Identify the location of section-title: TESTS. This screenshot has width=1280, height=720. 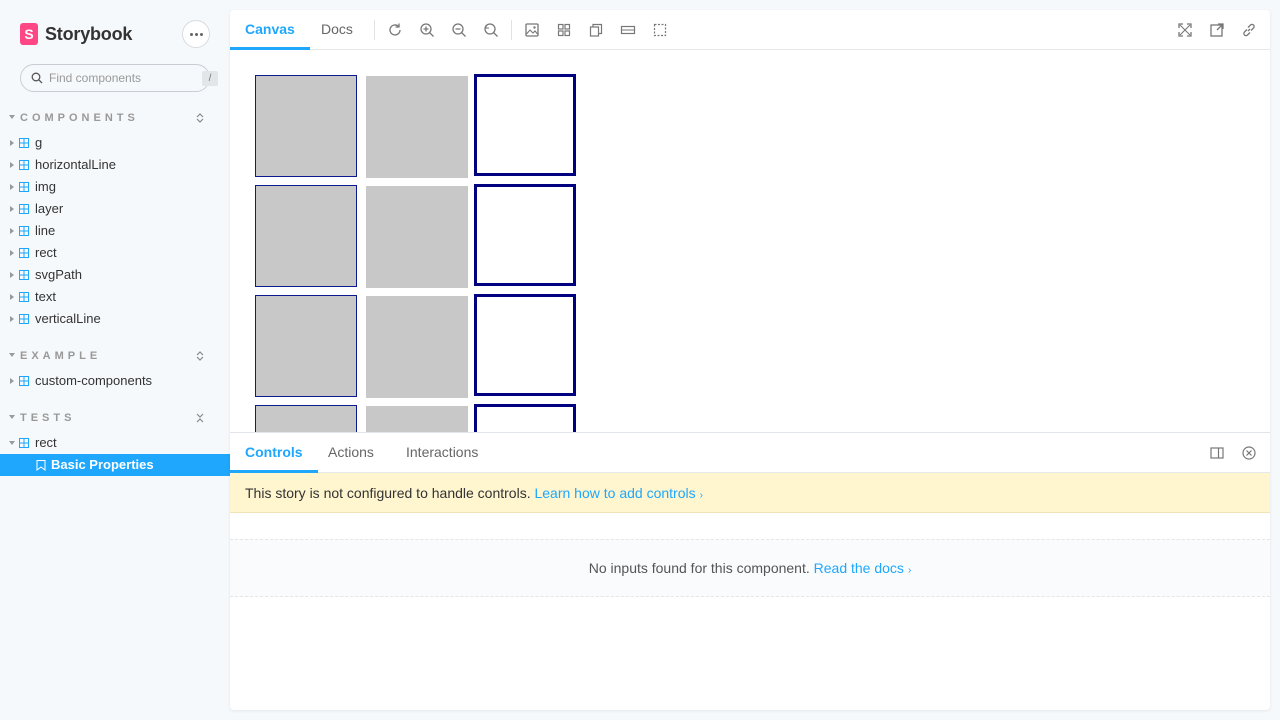
(48, 418).